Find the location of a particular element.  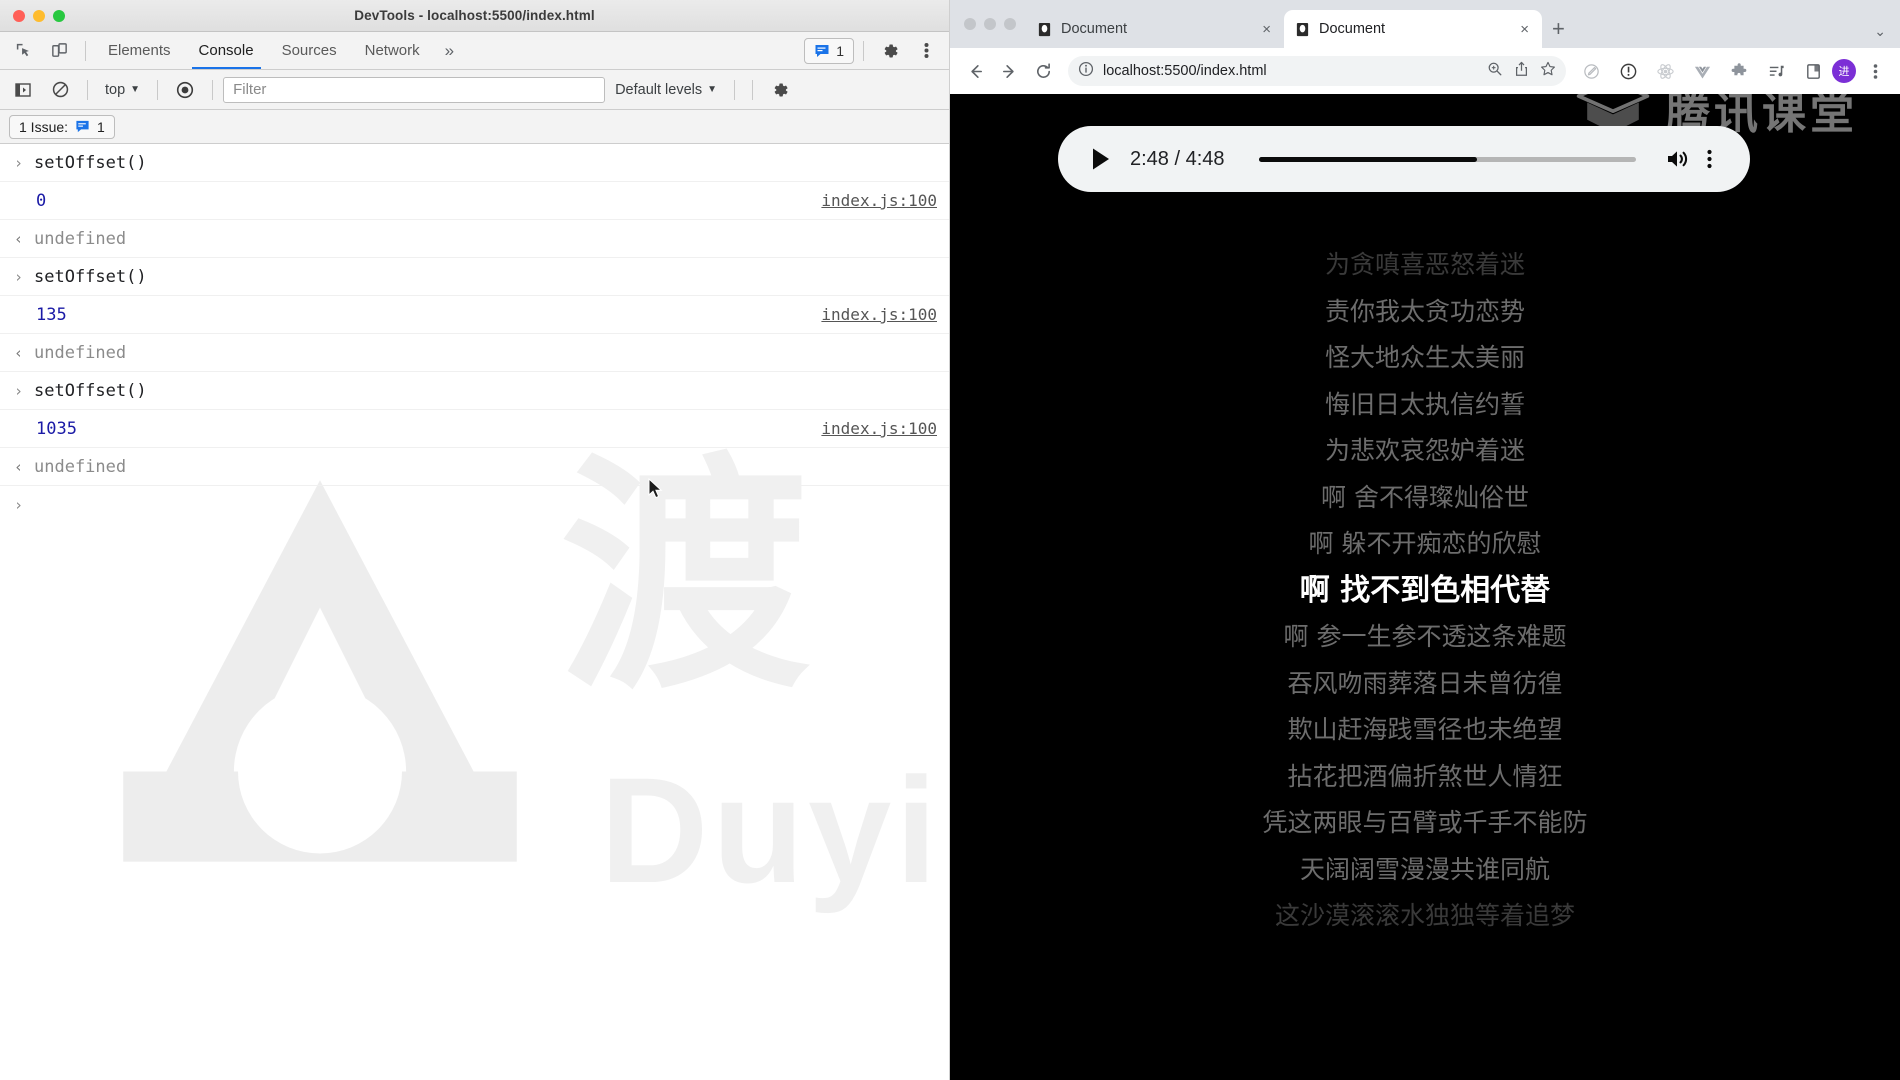

toolbar-divider is located at coordinates (85, 50).